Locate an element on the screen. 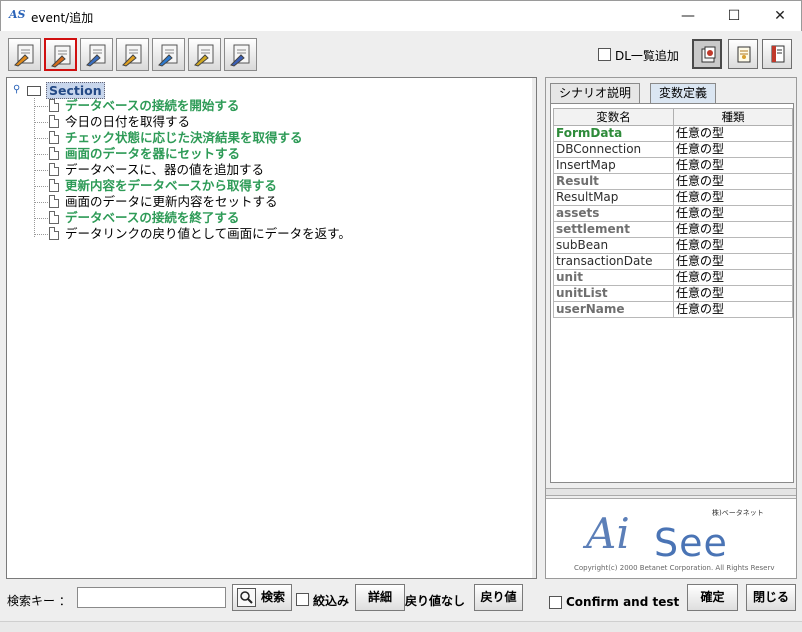 This screenshot has height=632, width=802. tab-variable-definition: 変数定義 is located at coordinates (683, 93).